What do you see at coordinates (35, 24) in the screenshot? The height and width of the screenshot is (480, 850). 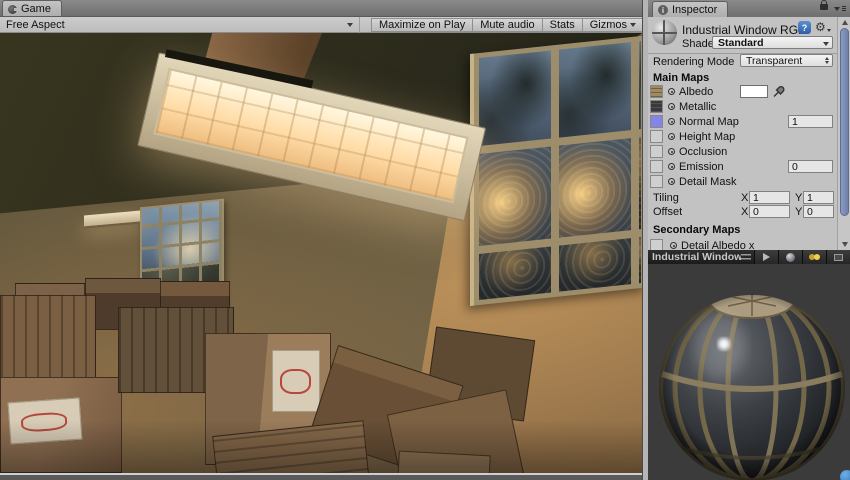 I see `aspect-dropdown-label: Free Aspect` at bounding box center [35, 24].